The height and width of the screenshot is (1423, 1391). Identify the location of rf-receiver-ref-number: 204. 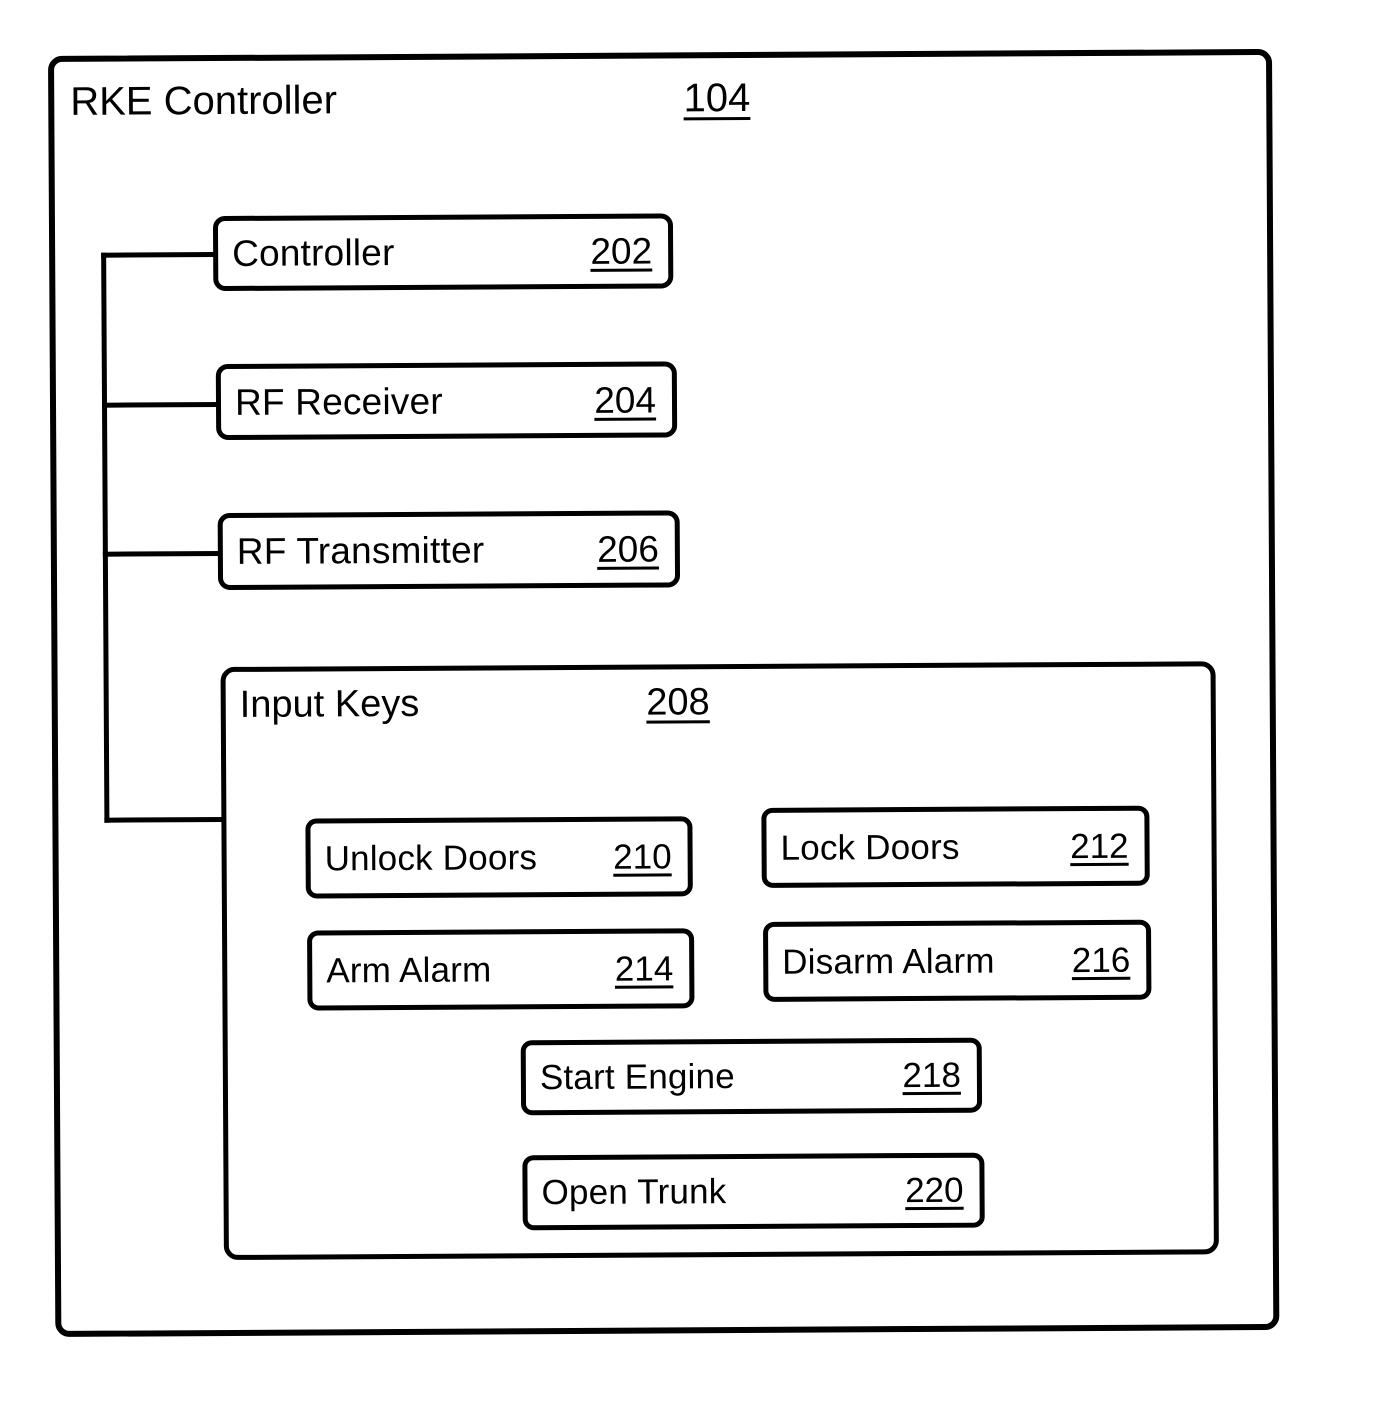
(625, 400).